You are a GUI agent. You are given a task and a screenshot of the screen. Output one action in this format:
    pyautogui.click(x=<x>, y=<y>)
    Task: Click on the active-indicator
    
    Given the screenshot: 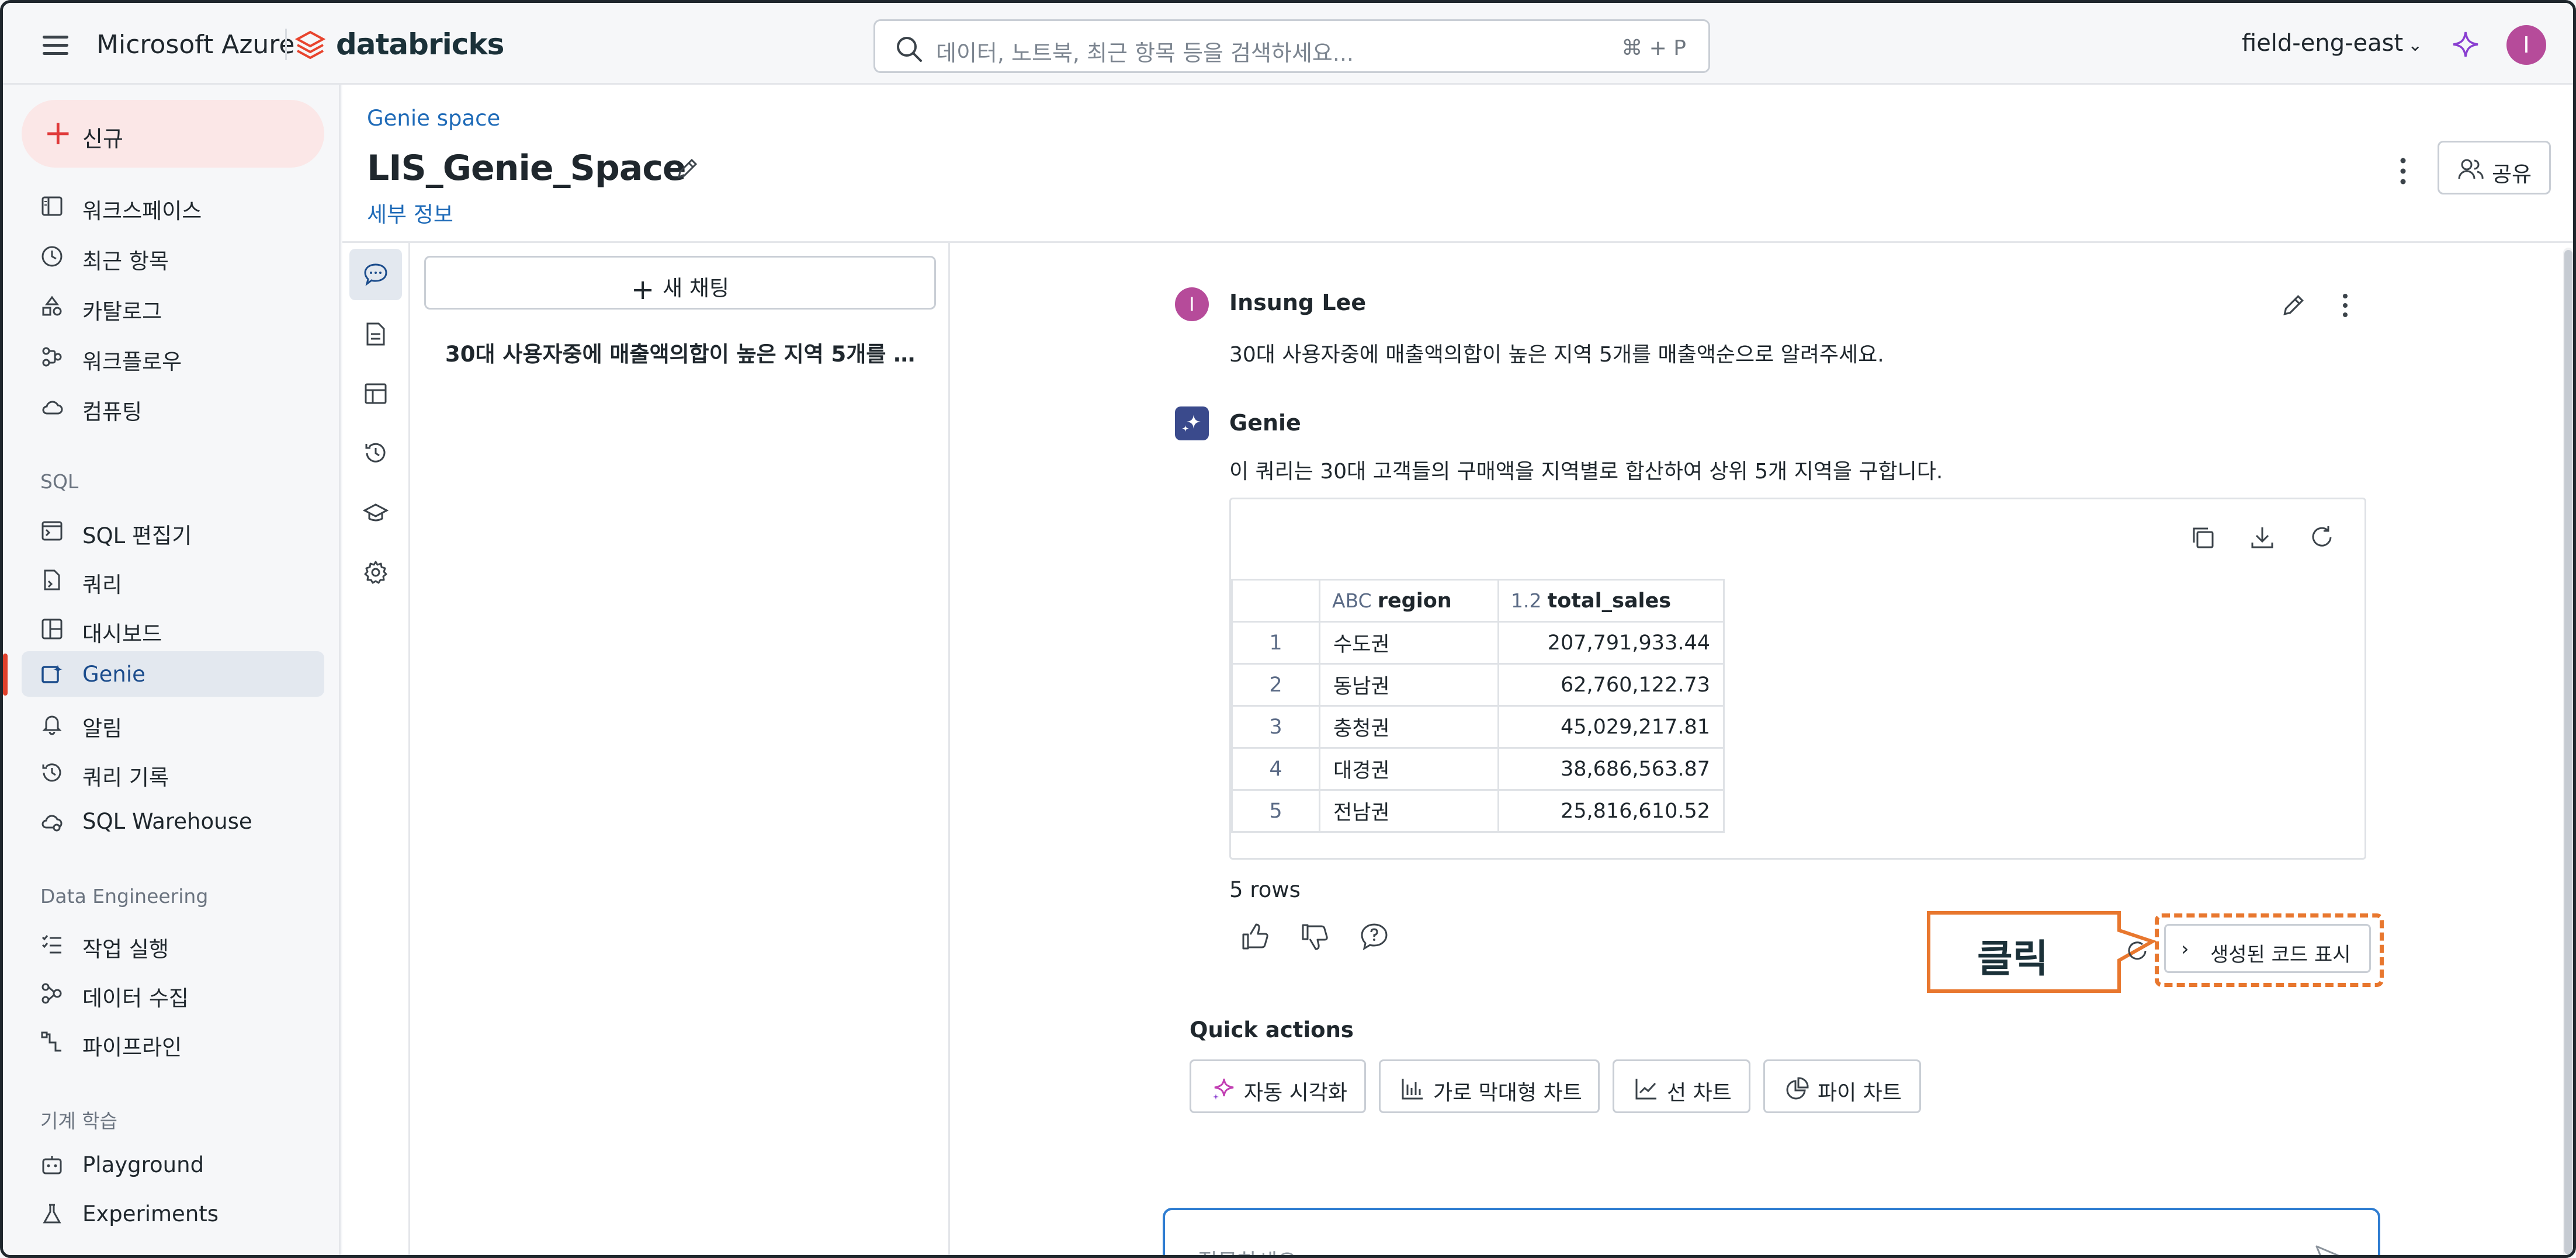 What is the action you would take?
    pyautogui.click(x=6, y=675)
    